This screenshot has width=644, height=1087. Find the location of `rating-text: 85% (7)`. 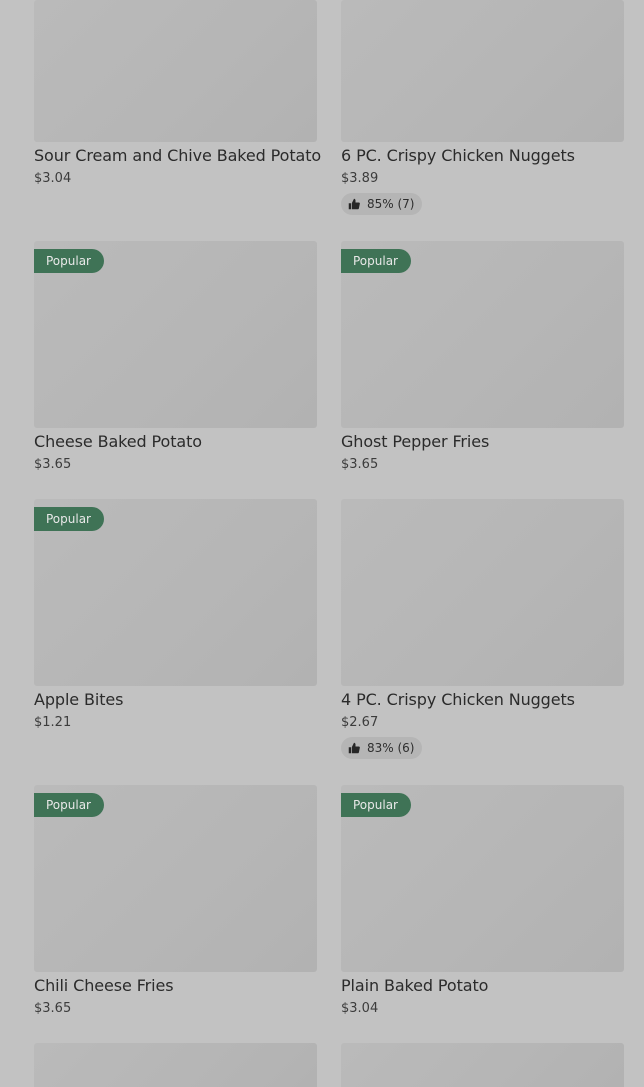

rating-text: 85% (7) is located at coordinates (391, 204).